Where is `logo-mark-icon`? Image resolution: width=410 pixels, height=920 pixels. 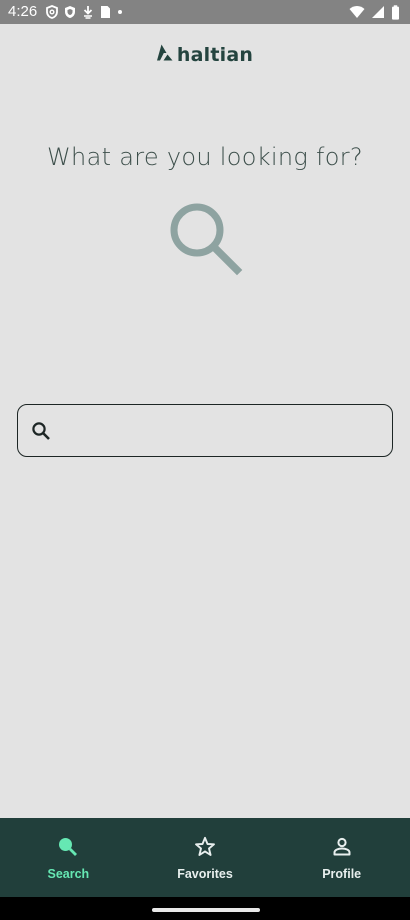 logo-mark-icon is located at coordinates (164, 55).